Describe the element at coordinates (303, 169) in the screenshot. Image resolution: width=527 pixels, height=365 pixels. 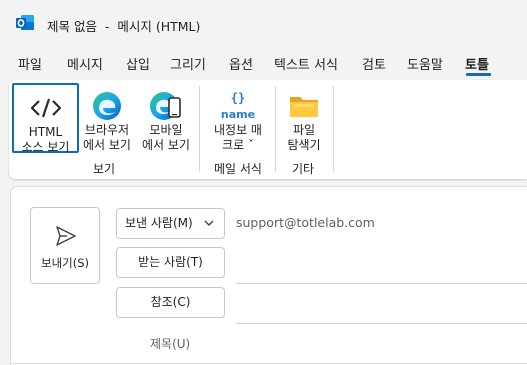
I see `group-label-etc: 기타` at that location.